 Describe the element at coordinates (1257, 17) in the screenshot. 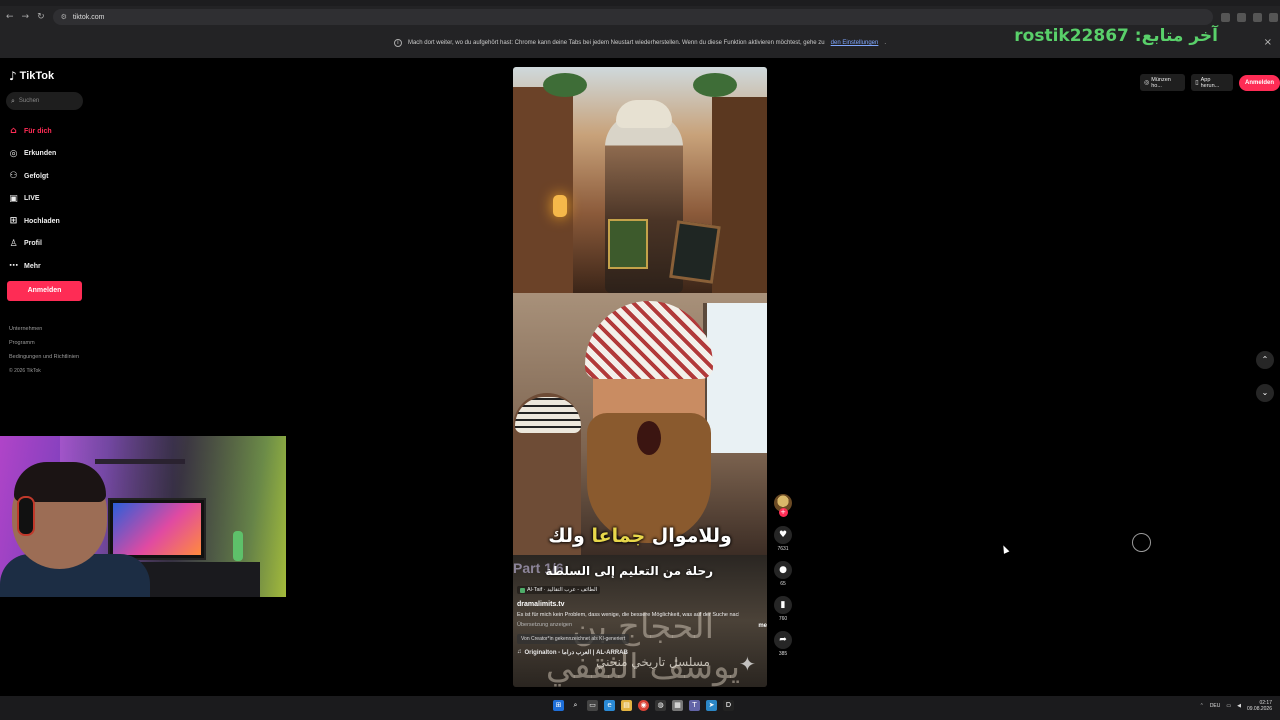

I see `extensions-icon` at that location.